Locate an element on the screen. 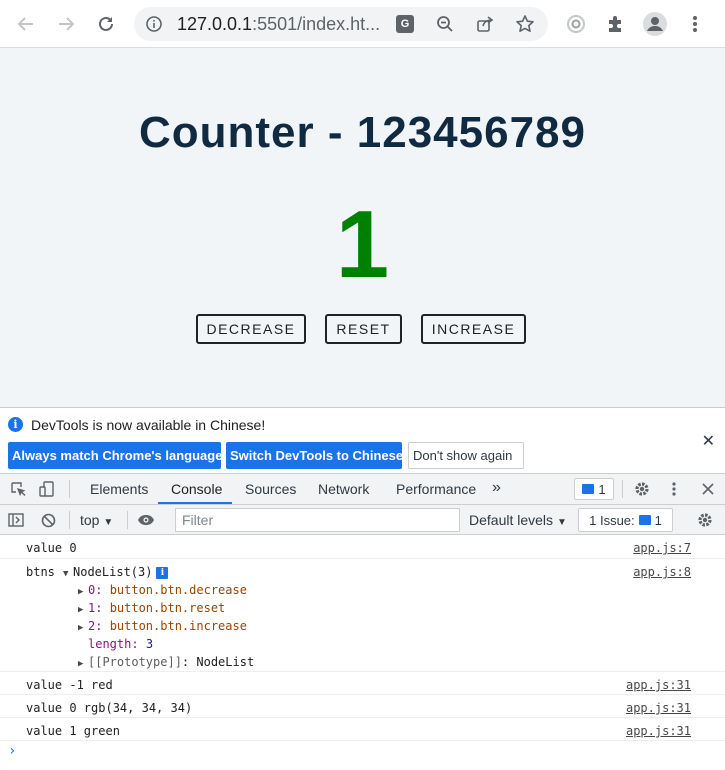 The height and width of the screenshot is (770, 725). filter-input: Filter is located at coordinates (317, 520).